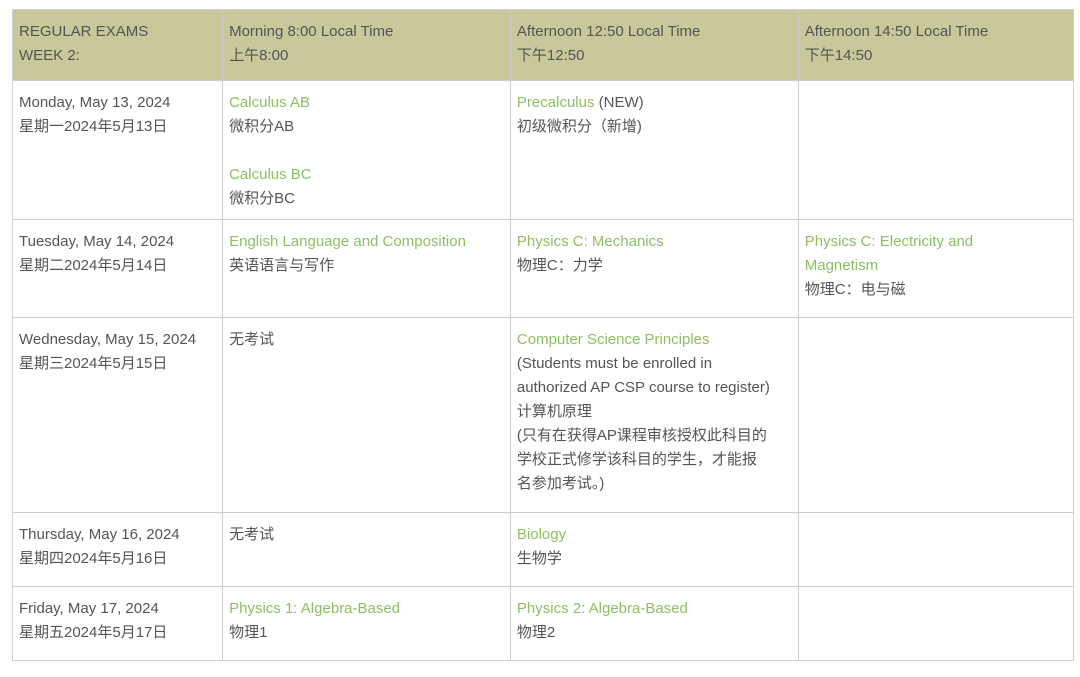 This screenshot has width=1080, height=677. What do you see at coordinates (108, 339) in the screenshot?
I see `day-en: Wednesday, May 15, 2024` at bounding box center [108, 339].